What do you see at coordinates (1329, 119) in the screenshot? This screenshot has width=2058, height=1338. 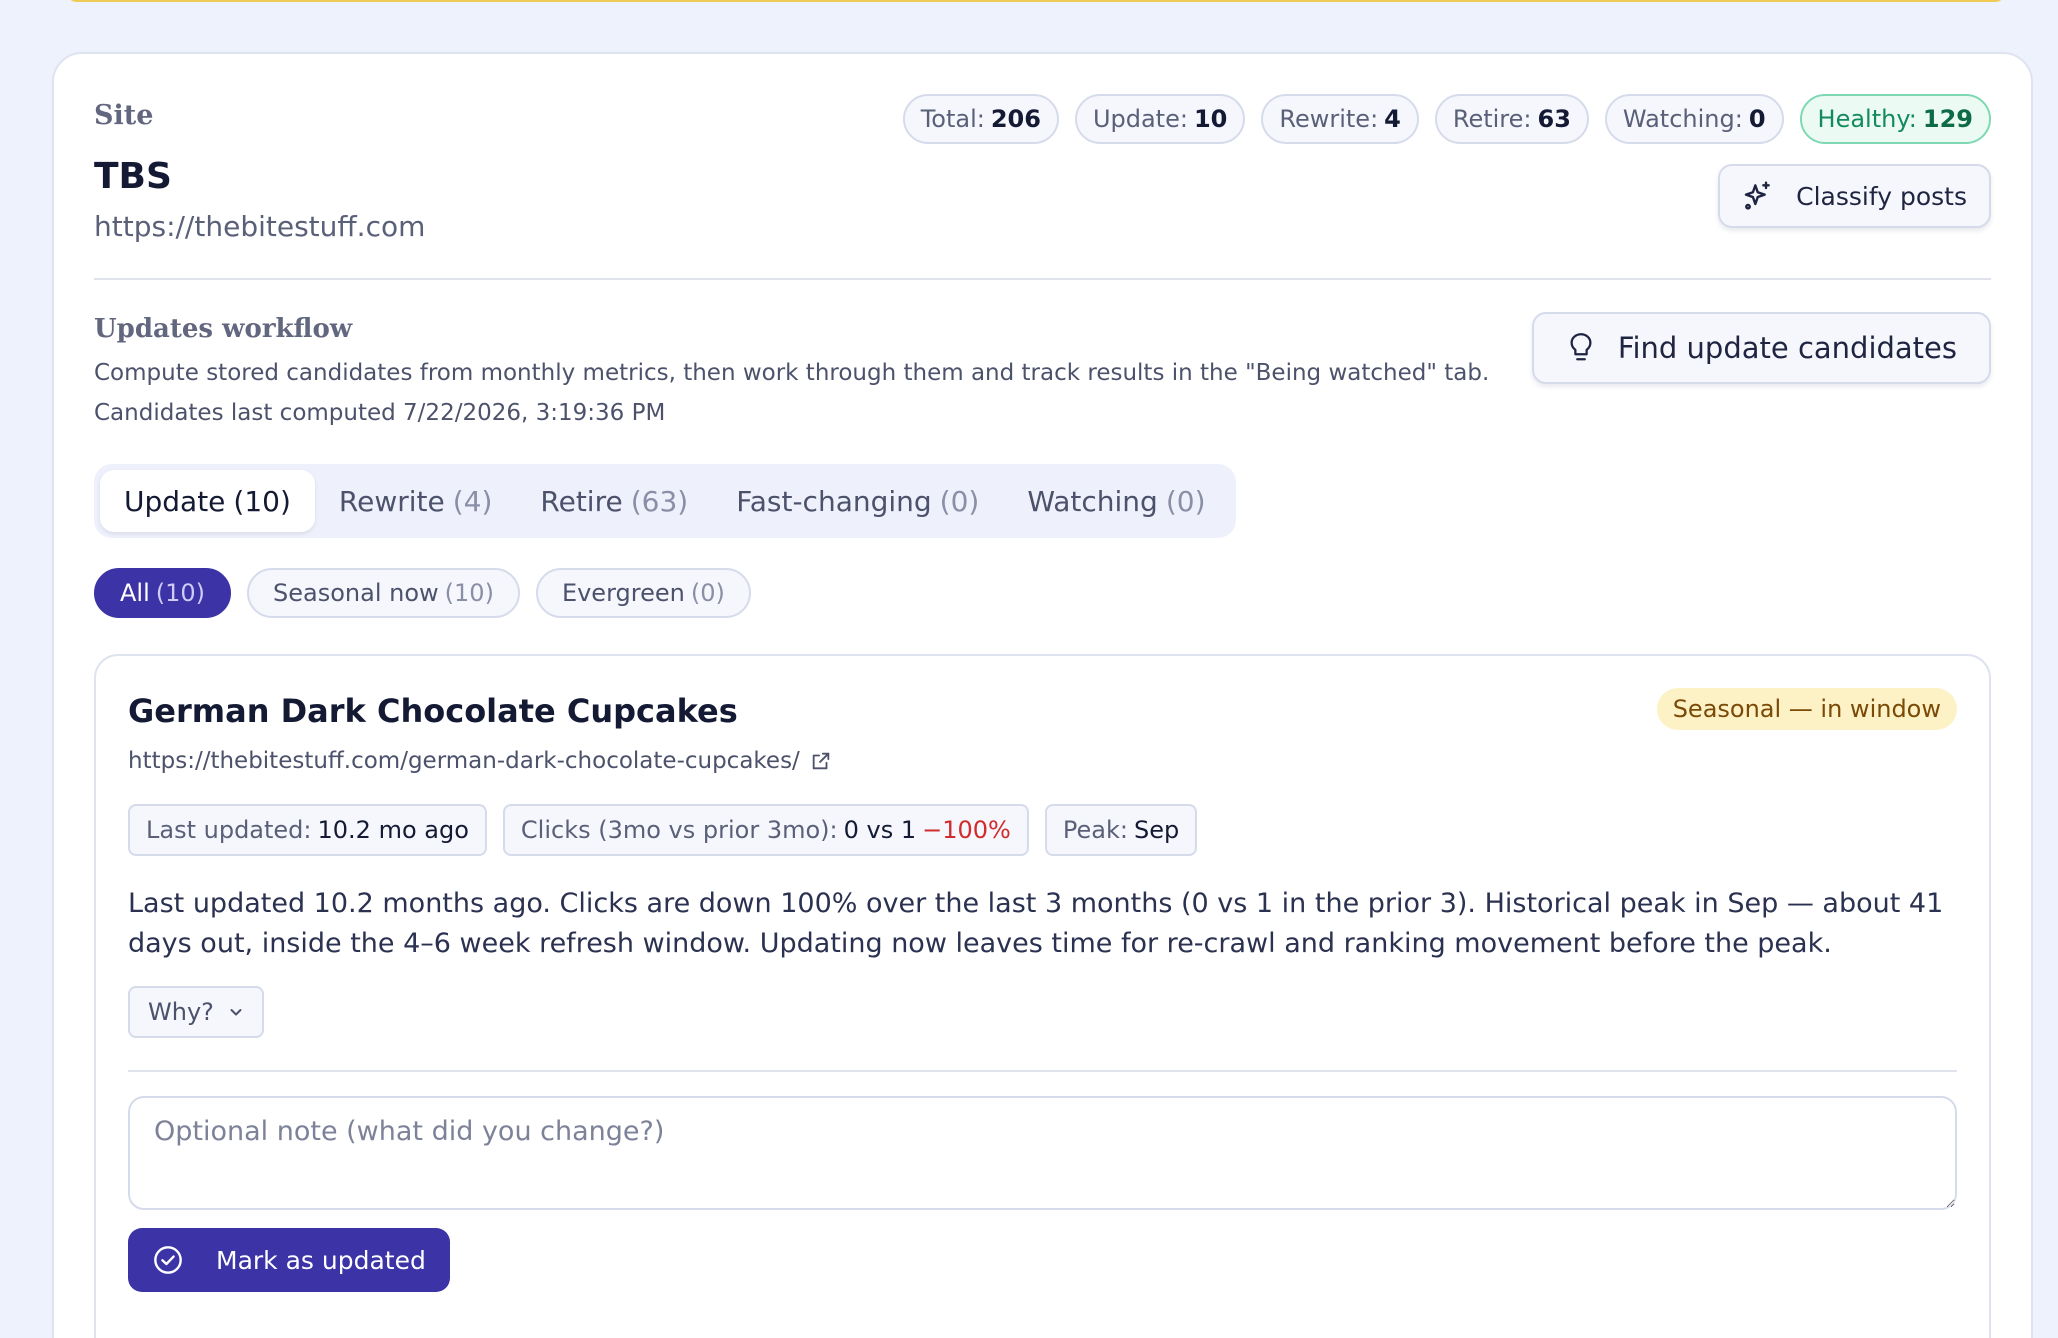 I see `stat-label: Rewrite:` at bounding box center [1329, 119].